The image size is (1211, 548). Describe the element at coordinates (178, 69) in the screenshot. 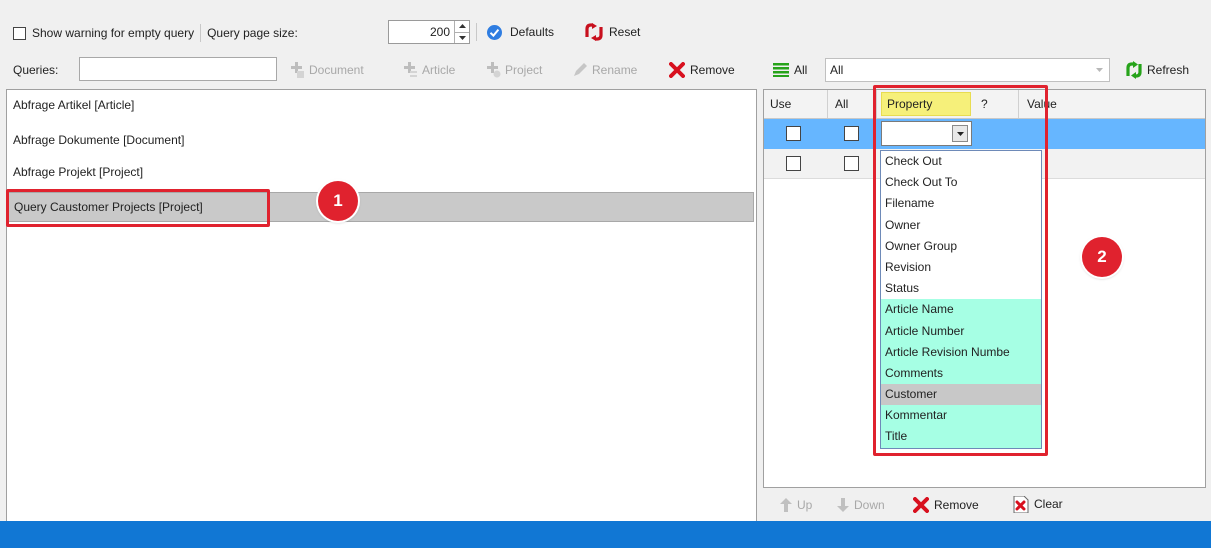

I see `queries-search-input` at that location.